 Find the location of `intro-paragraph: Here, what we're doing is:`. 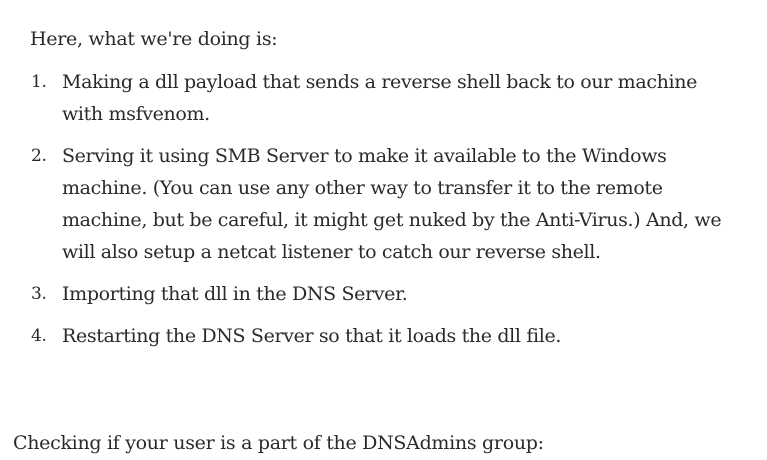

intro-paragraph: Here, what we're doing is: is located at coordinates (154, 39).